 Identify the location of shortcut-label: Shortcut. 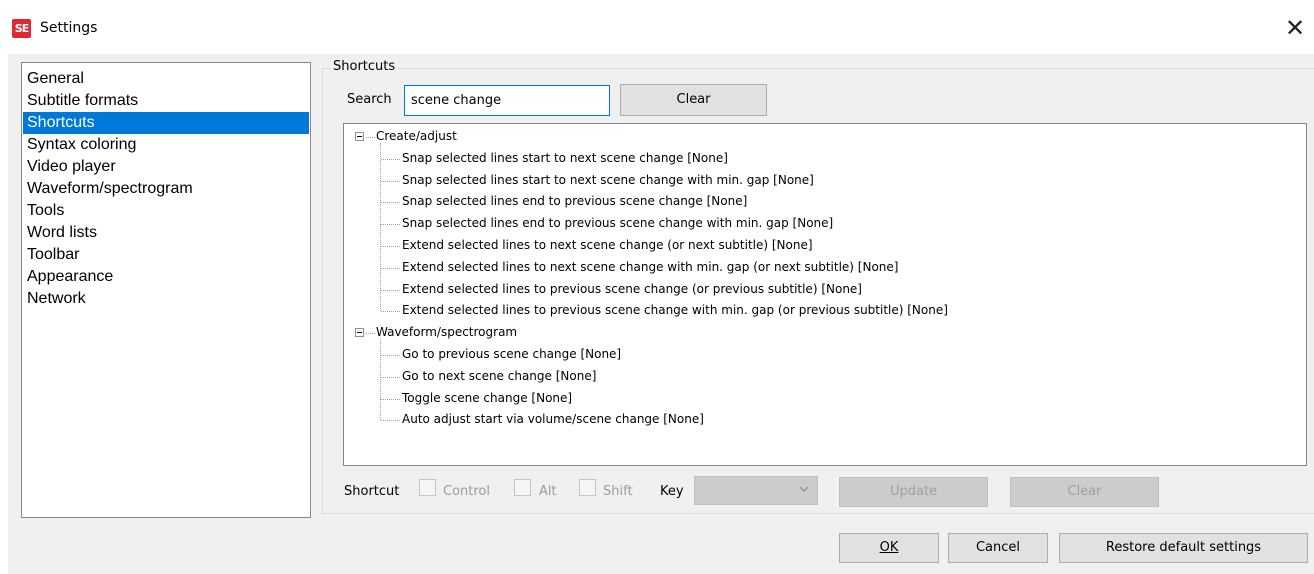
(372, 491).